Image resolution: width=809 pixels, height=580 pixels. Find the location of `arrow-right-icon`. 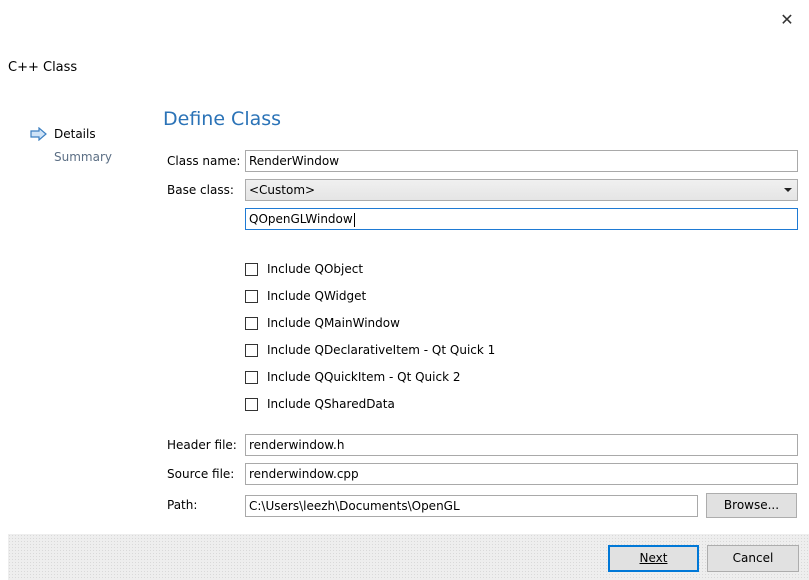

arrow-right-icon is located at coordinates (38, 134).